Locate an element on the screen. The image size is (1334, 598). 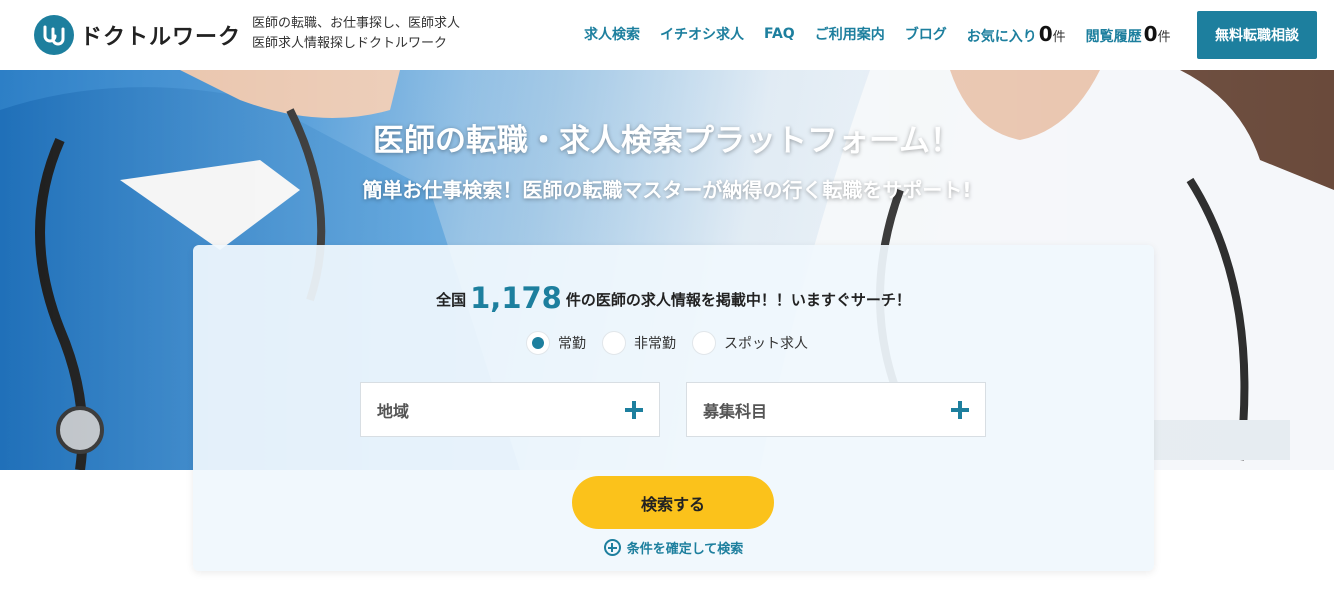
nav-favorites: お気に入り 0件 is located at coordinates (1016, 34).